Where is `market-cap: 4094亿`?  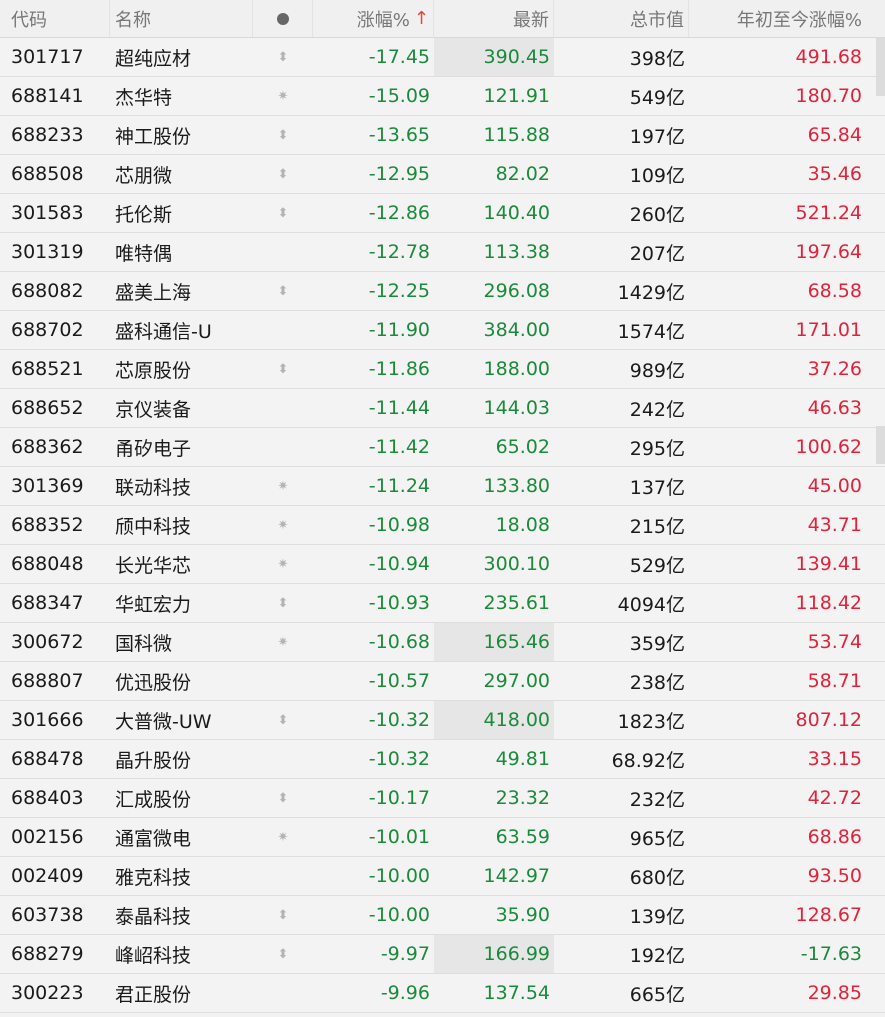
market-cap: 4094亿 is located at coordinates (651, 604).